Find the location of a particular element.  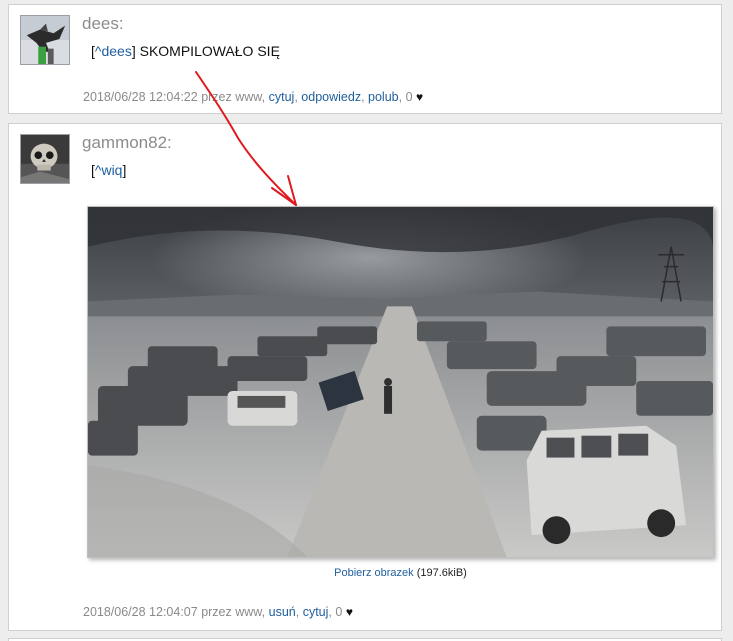

comment-text: SKOMPILOWAŁO SIĘ is located at coordinates (207, 51).